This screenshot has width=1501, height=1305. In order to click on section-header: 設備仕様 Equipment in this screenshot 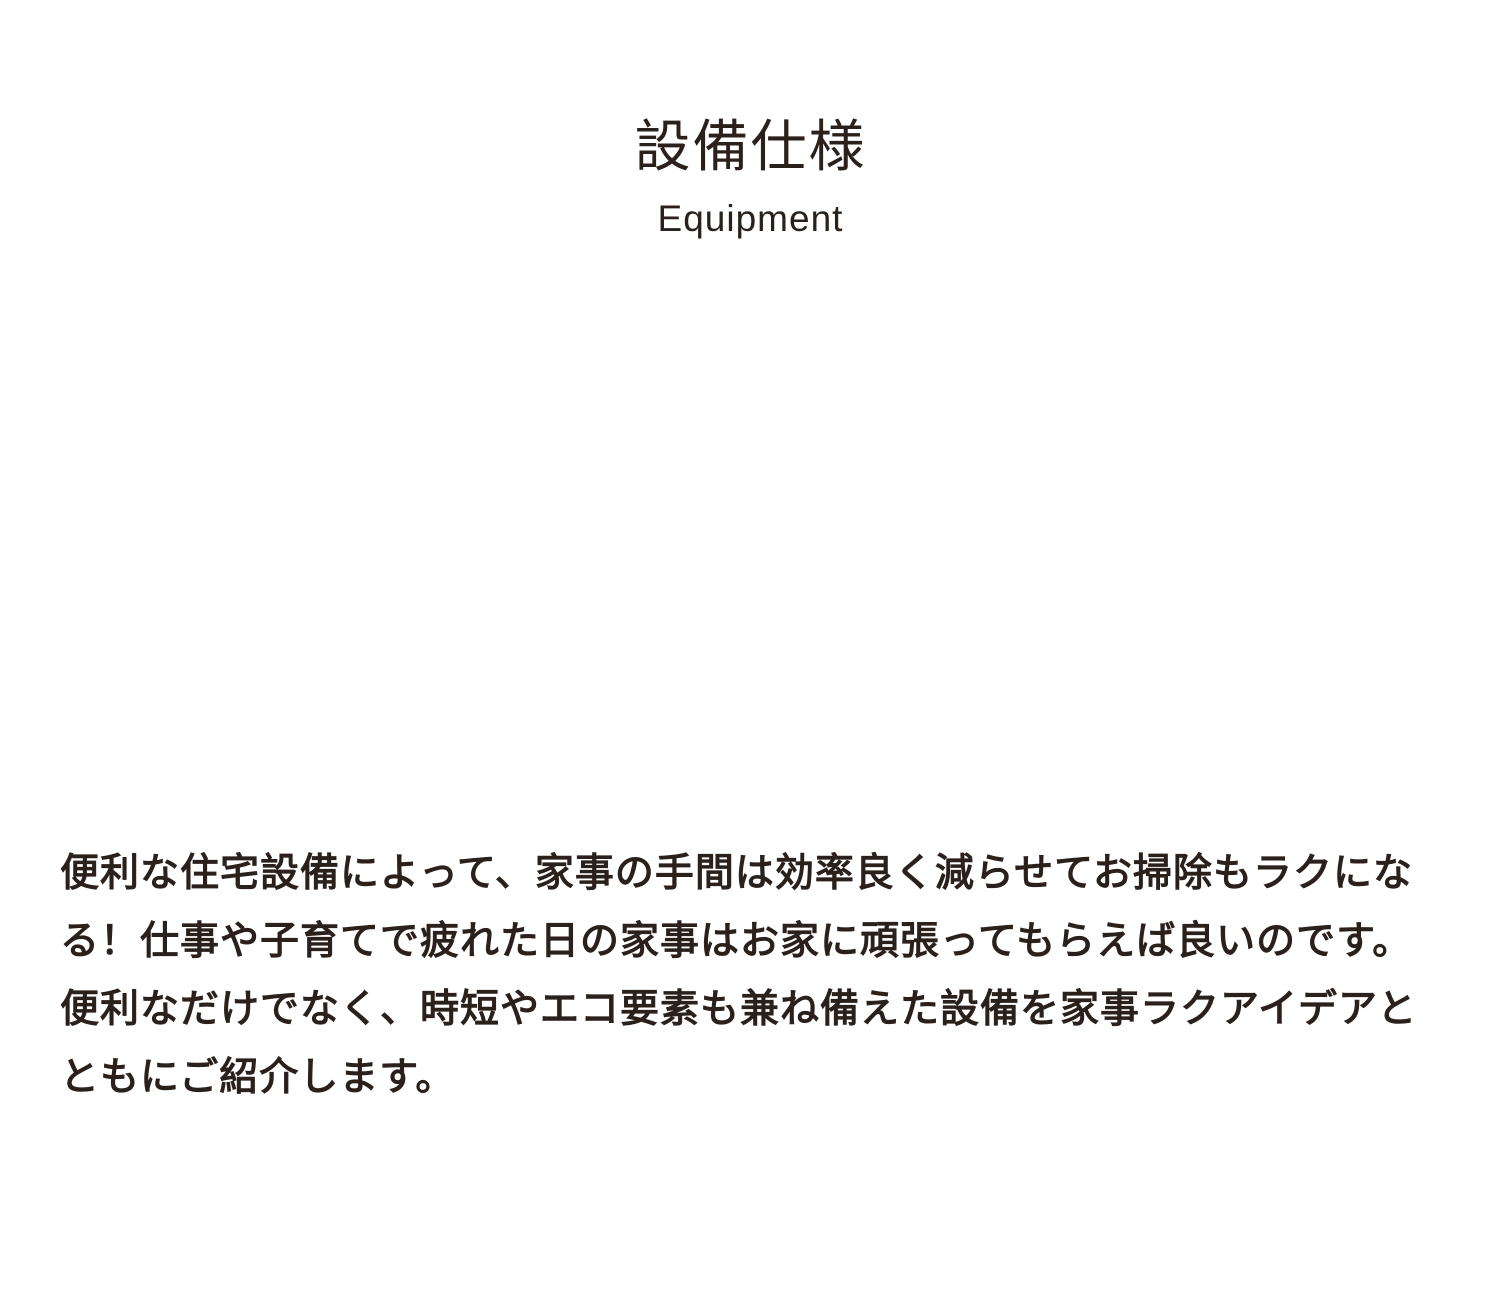, I will do `click(750, 176)`.